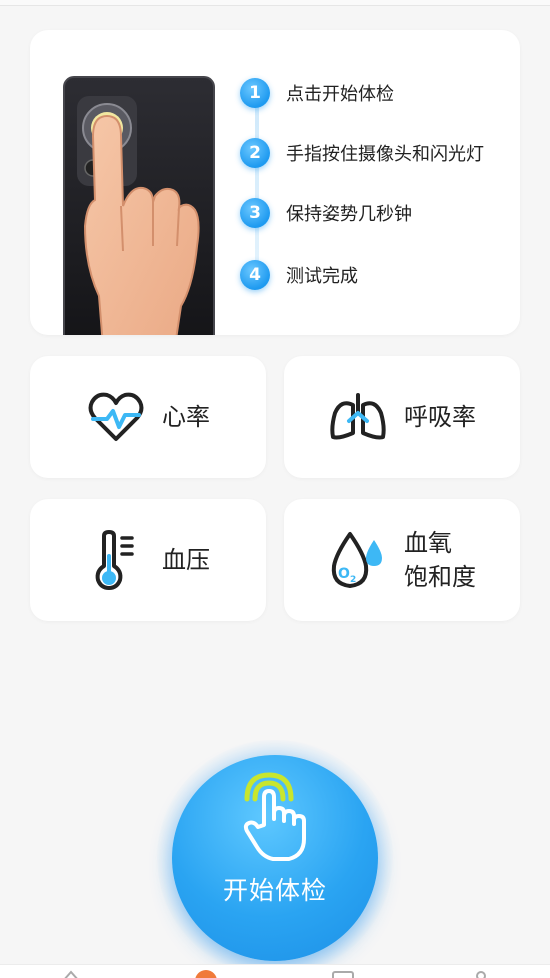 The image size is (550, 978). Describe the element at coordinates (349, 214) in the screenshot. I see `step-text: 保持姿势几秒钟` at that location.